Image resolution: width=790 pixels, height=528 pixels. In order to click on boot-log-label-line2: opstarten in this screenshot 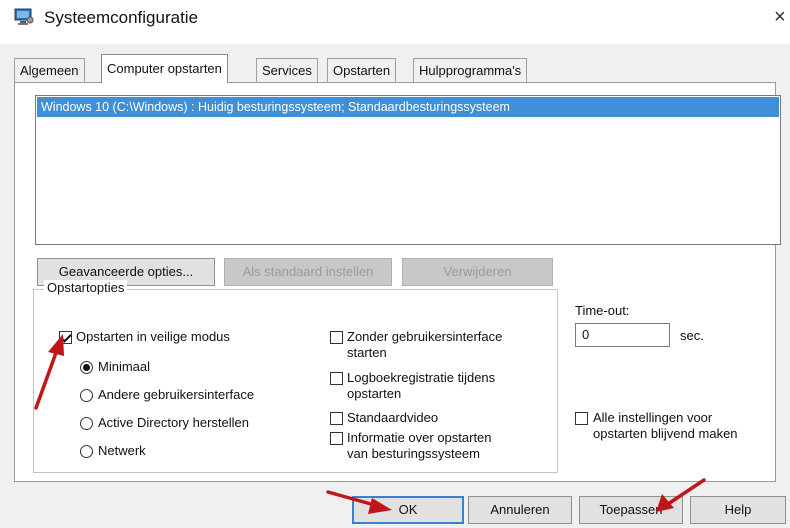, I will do `click(374, 393)`.